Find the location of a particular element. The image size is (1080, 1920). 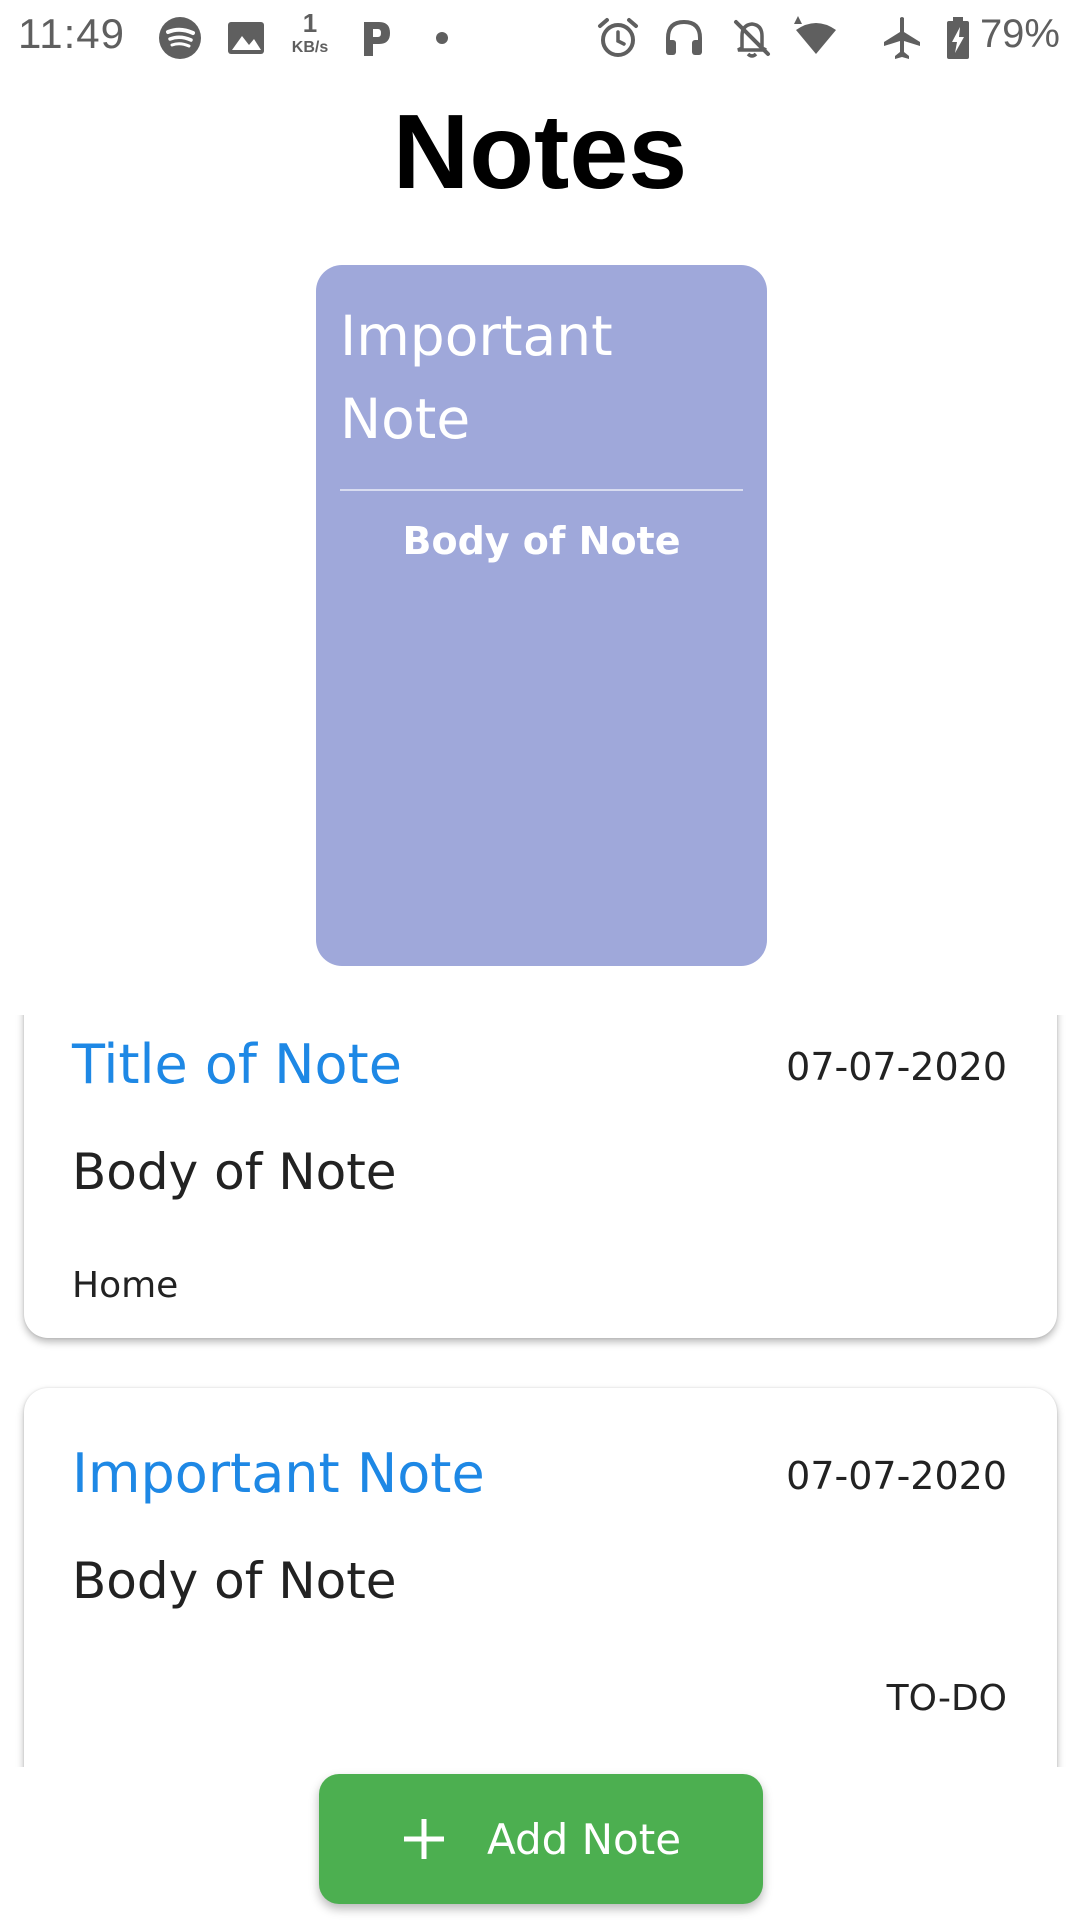

add-note-button: Add Note is located at coordinates (541, 1839).